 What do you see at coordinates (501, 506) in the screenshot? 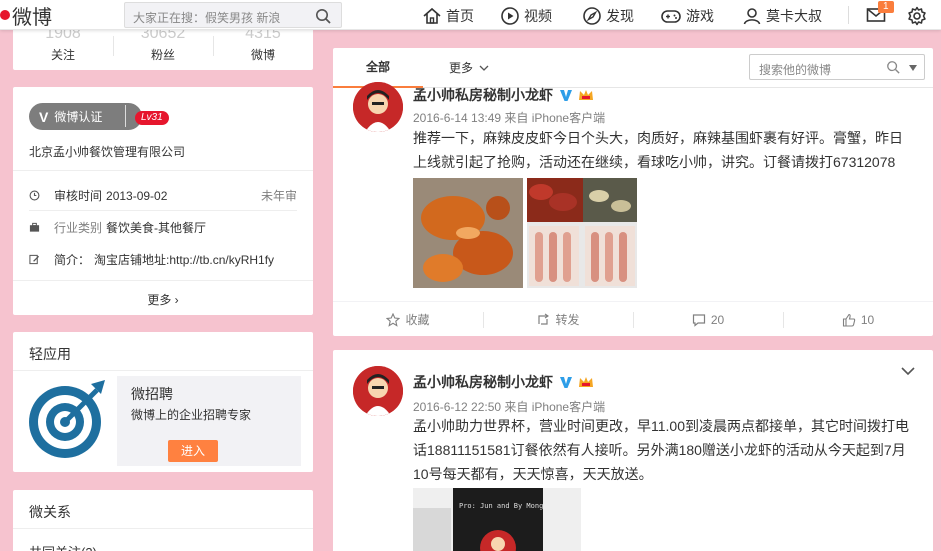
I see `bag-caption: Pro: Jun and By Mong` at bounding box center [501, 506].